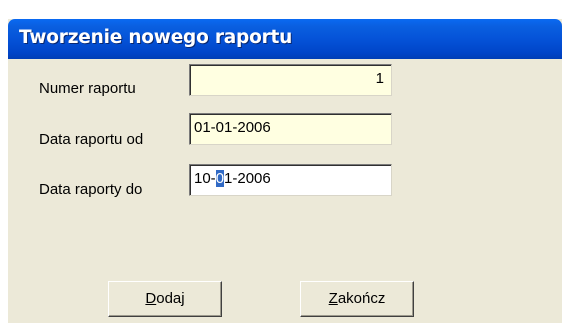 The image size is (562, 323). Describe the element at coordinates (151, 298) in the screenshot. I see `add-button-accelerator: D` at that location.